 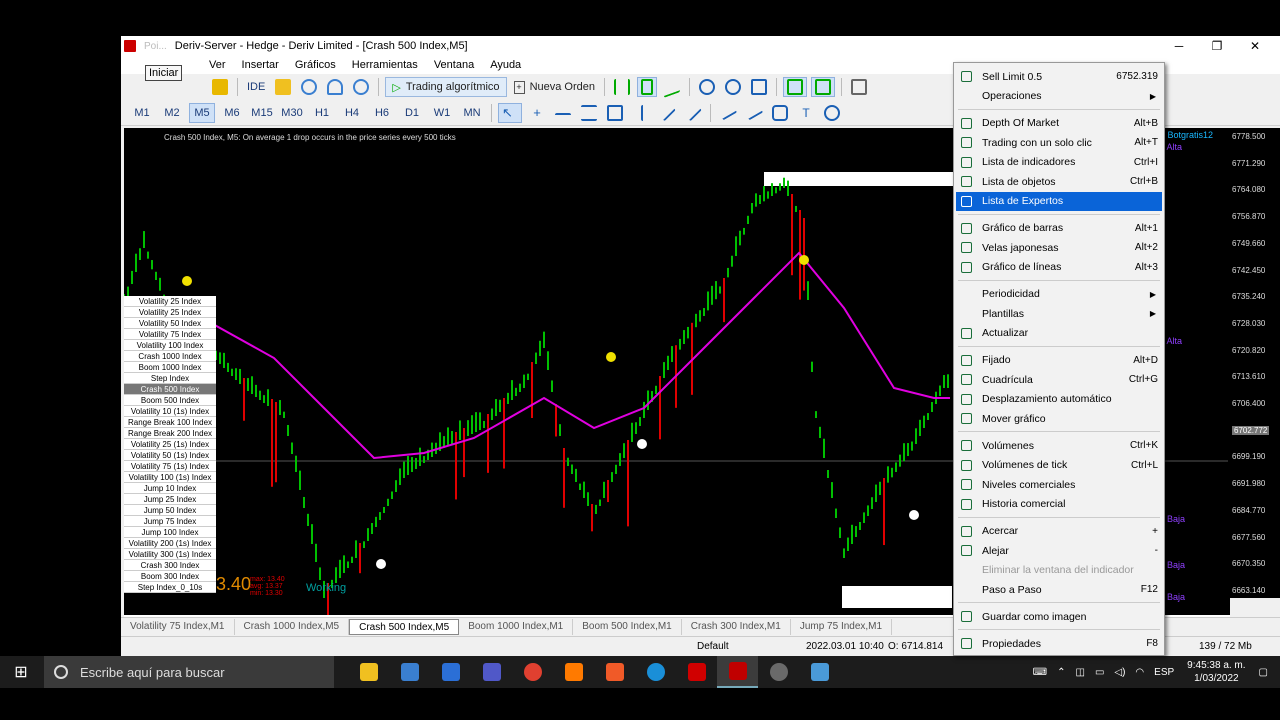 What do you see at coordinates (262, 113) in the screenshot?
I see `tf-m15: M15` at bounding box center [262, 113].